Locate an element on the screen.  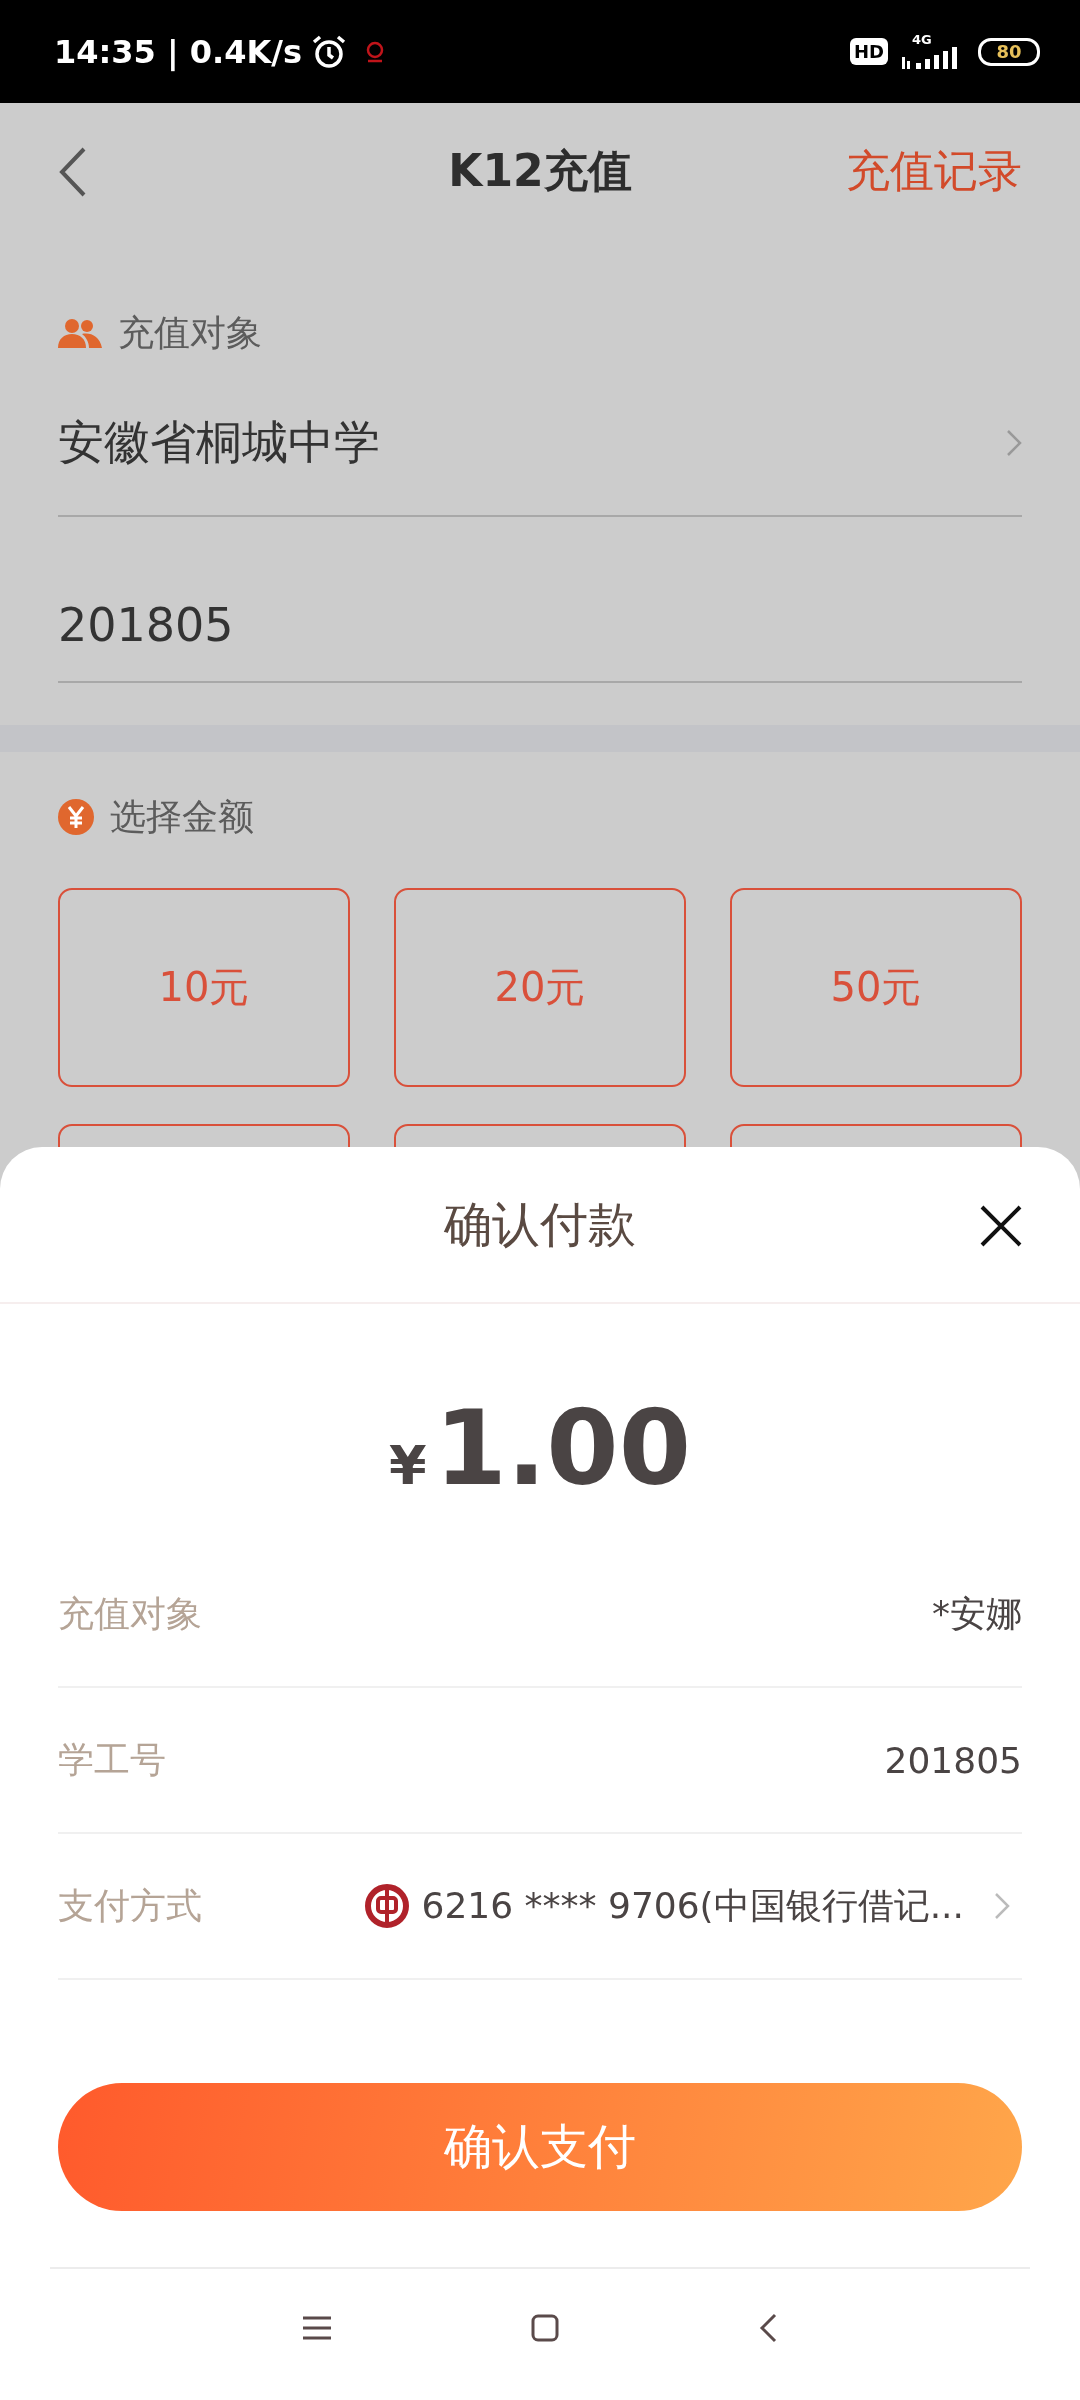
amount-option: 20元 is located at coordinates (540, 987).